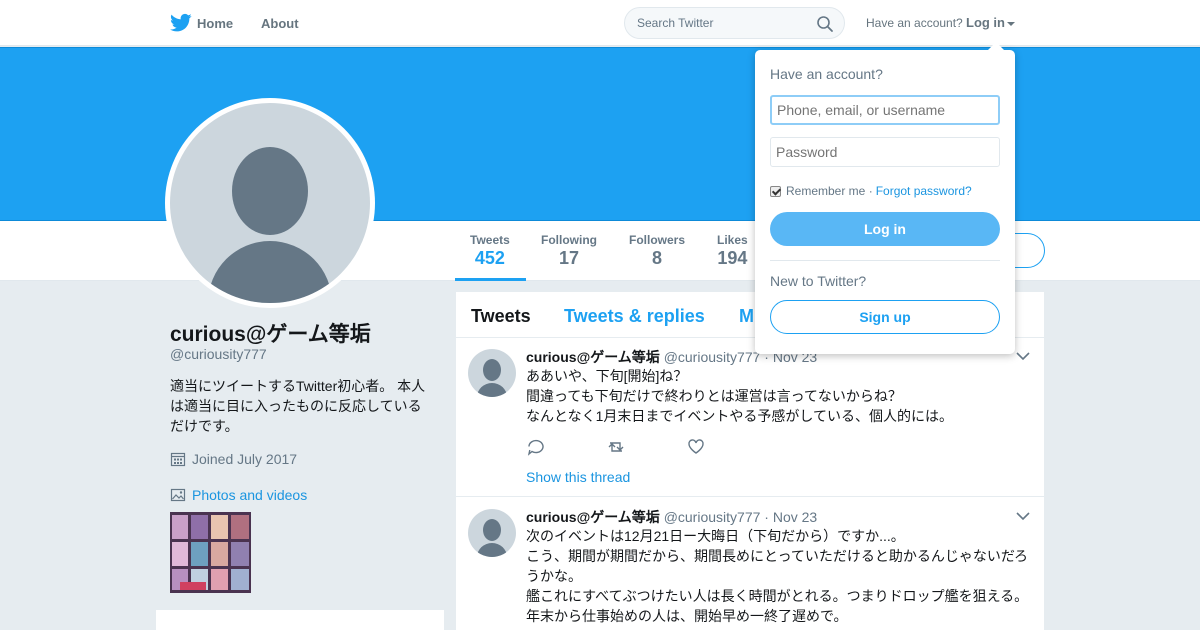 This screenshot has height=630, width=1200. Describe the element at coordinates (818, 281) in the screenshot. I see `new-to-twitter-text: New to Twitter?` at that location.